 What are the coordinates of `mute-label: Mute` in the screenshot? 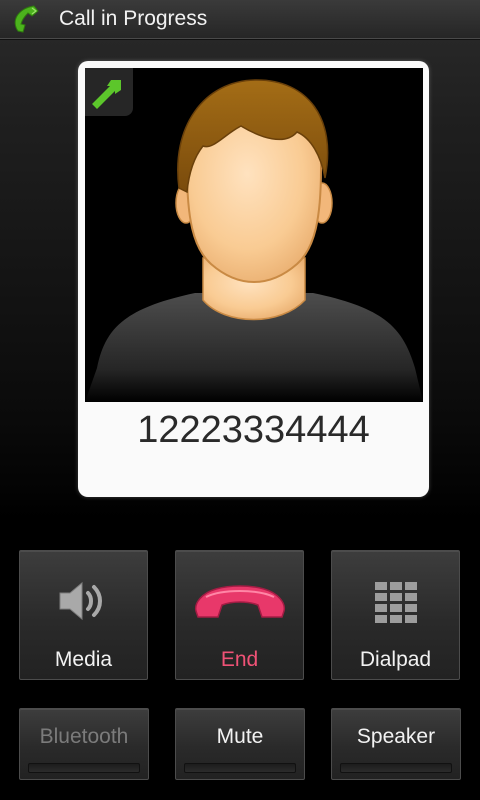 It's located at (240, 736).